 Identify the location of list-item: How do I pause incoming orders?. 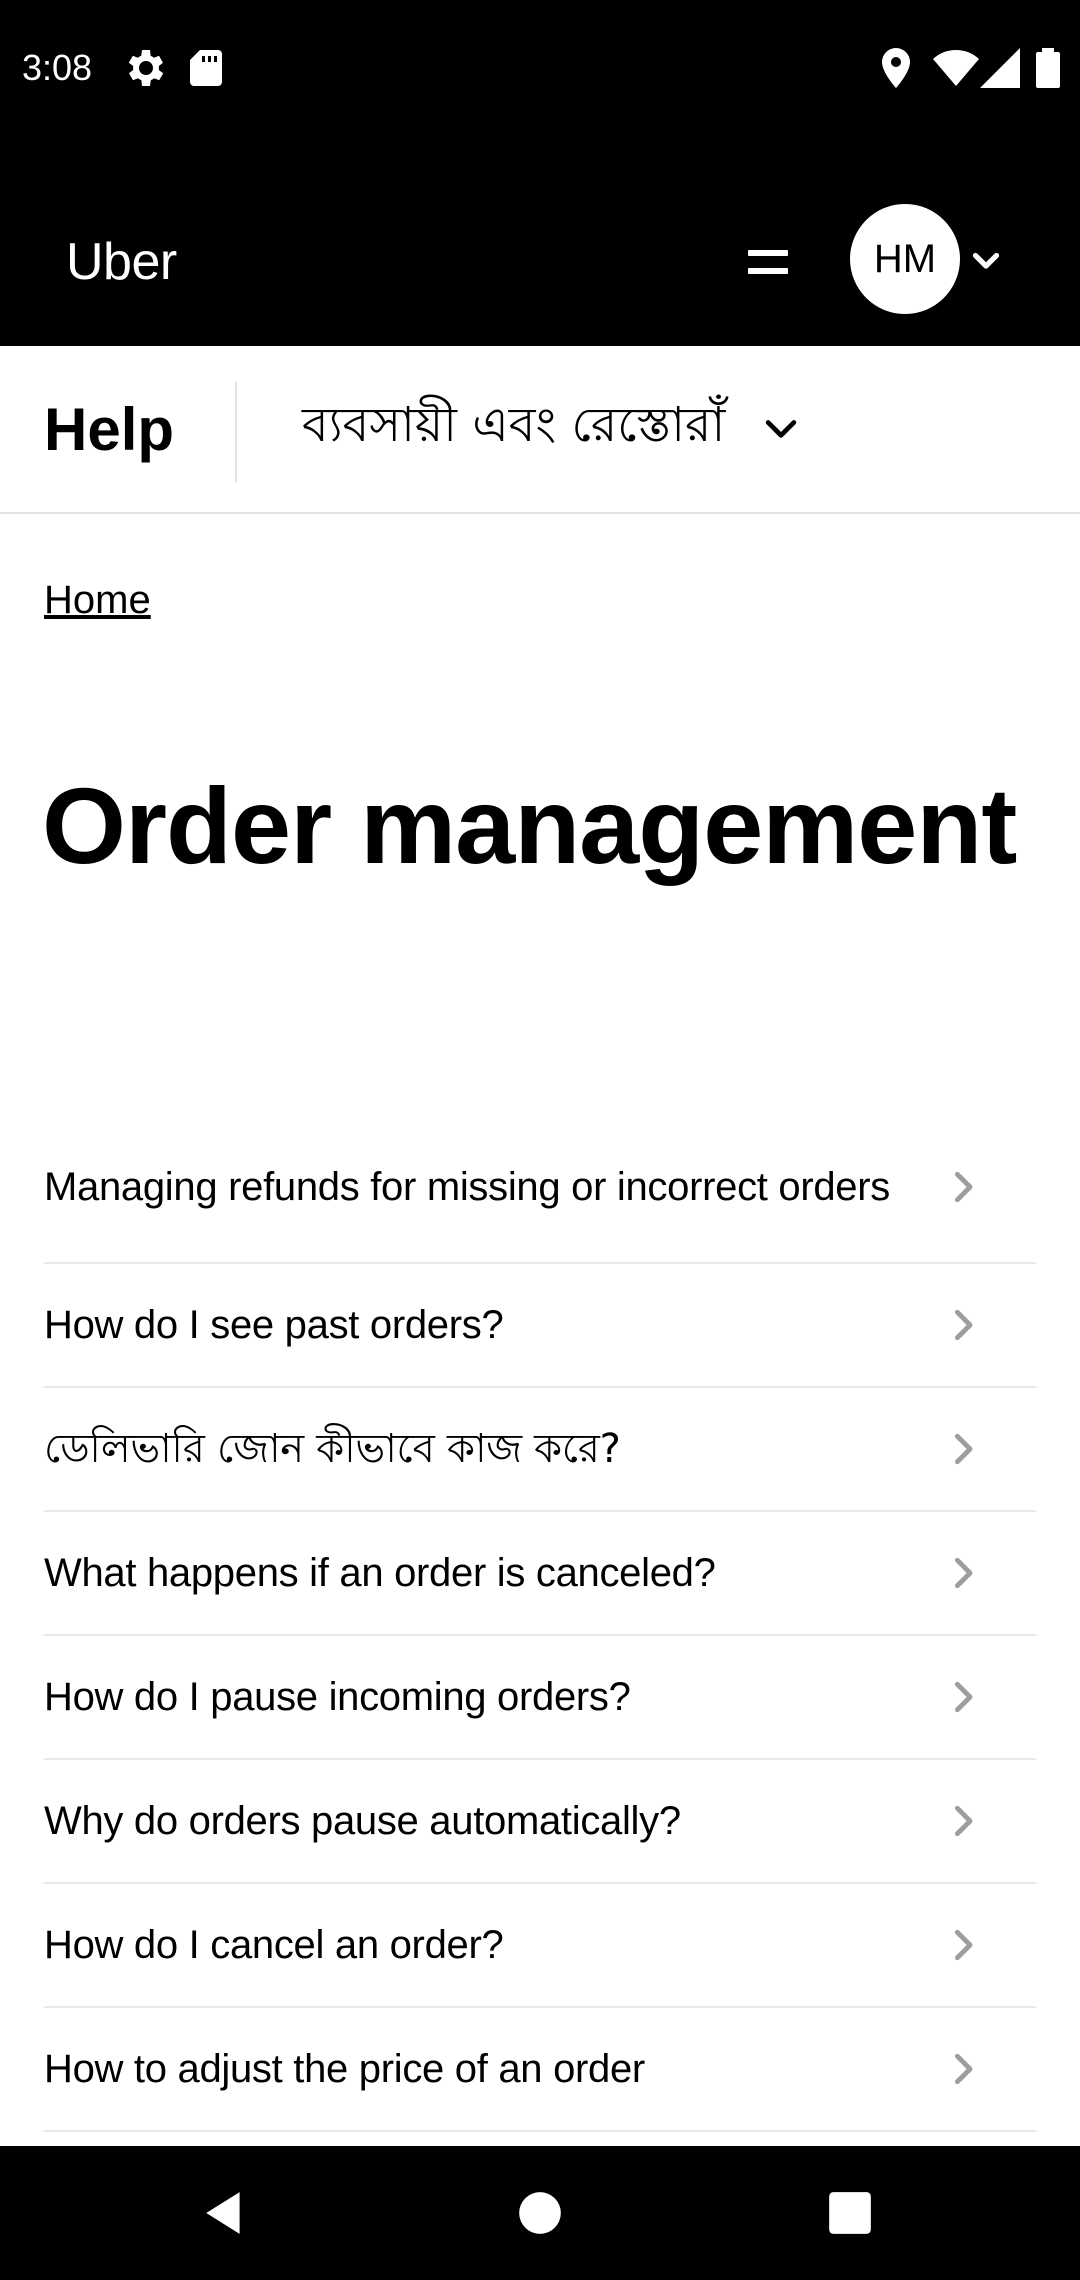
(540, 1698).